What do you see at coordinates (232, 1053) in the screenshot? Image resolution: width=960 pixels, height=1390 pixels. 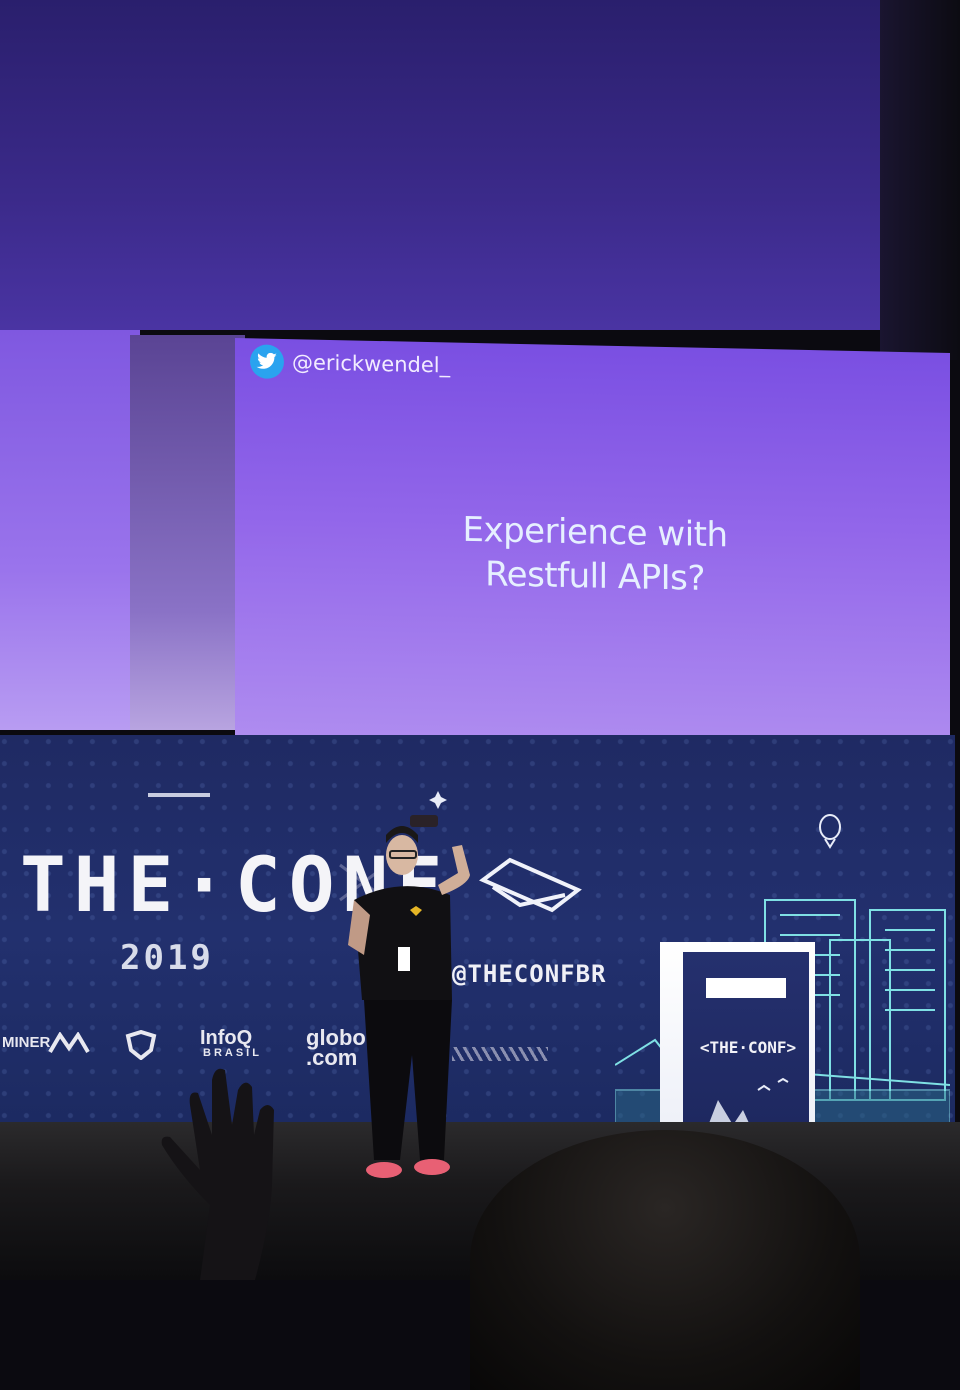 I see `sponsor-infoq-subtitle: BRASIL` at bounding box center [232, 1053].